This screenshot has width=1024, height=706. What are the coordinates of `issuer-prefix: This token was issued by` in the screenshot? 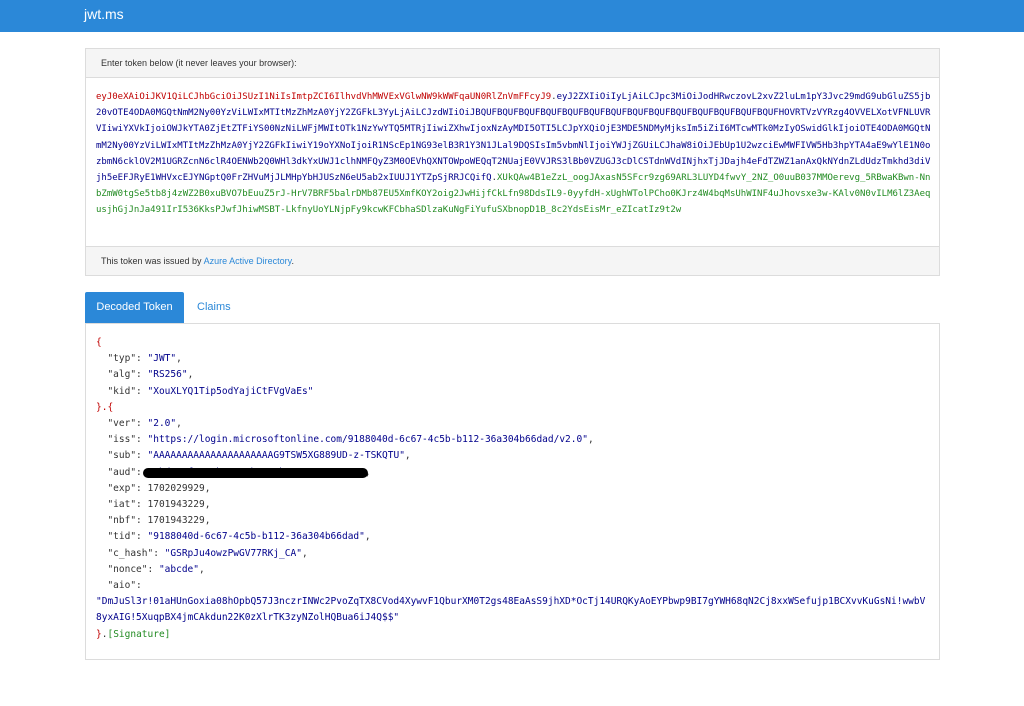 It's located at (152, 261).